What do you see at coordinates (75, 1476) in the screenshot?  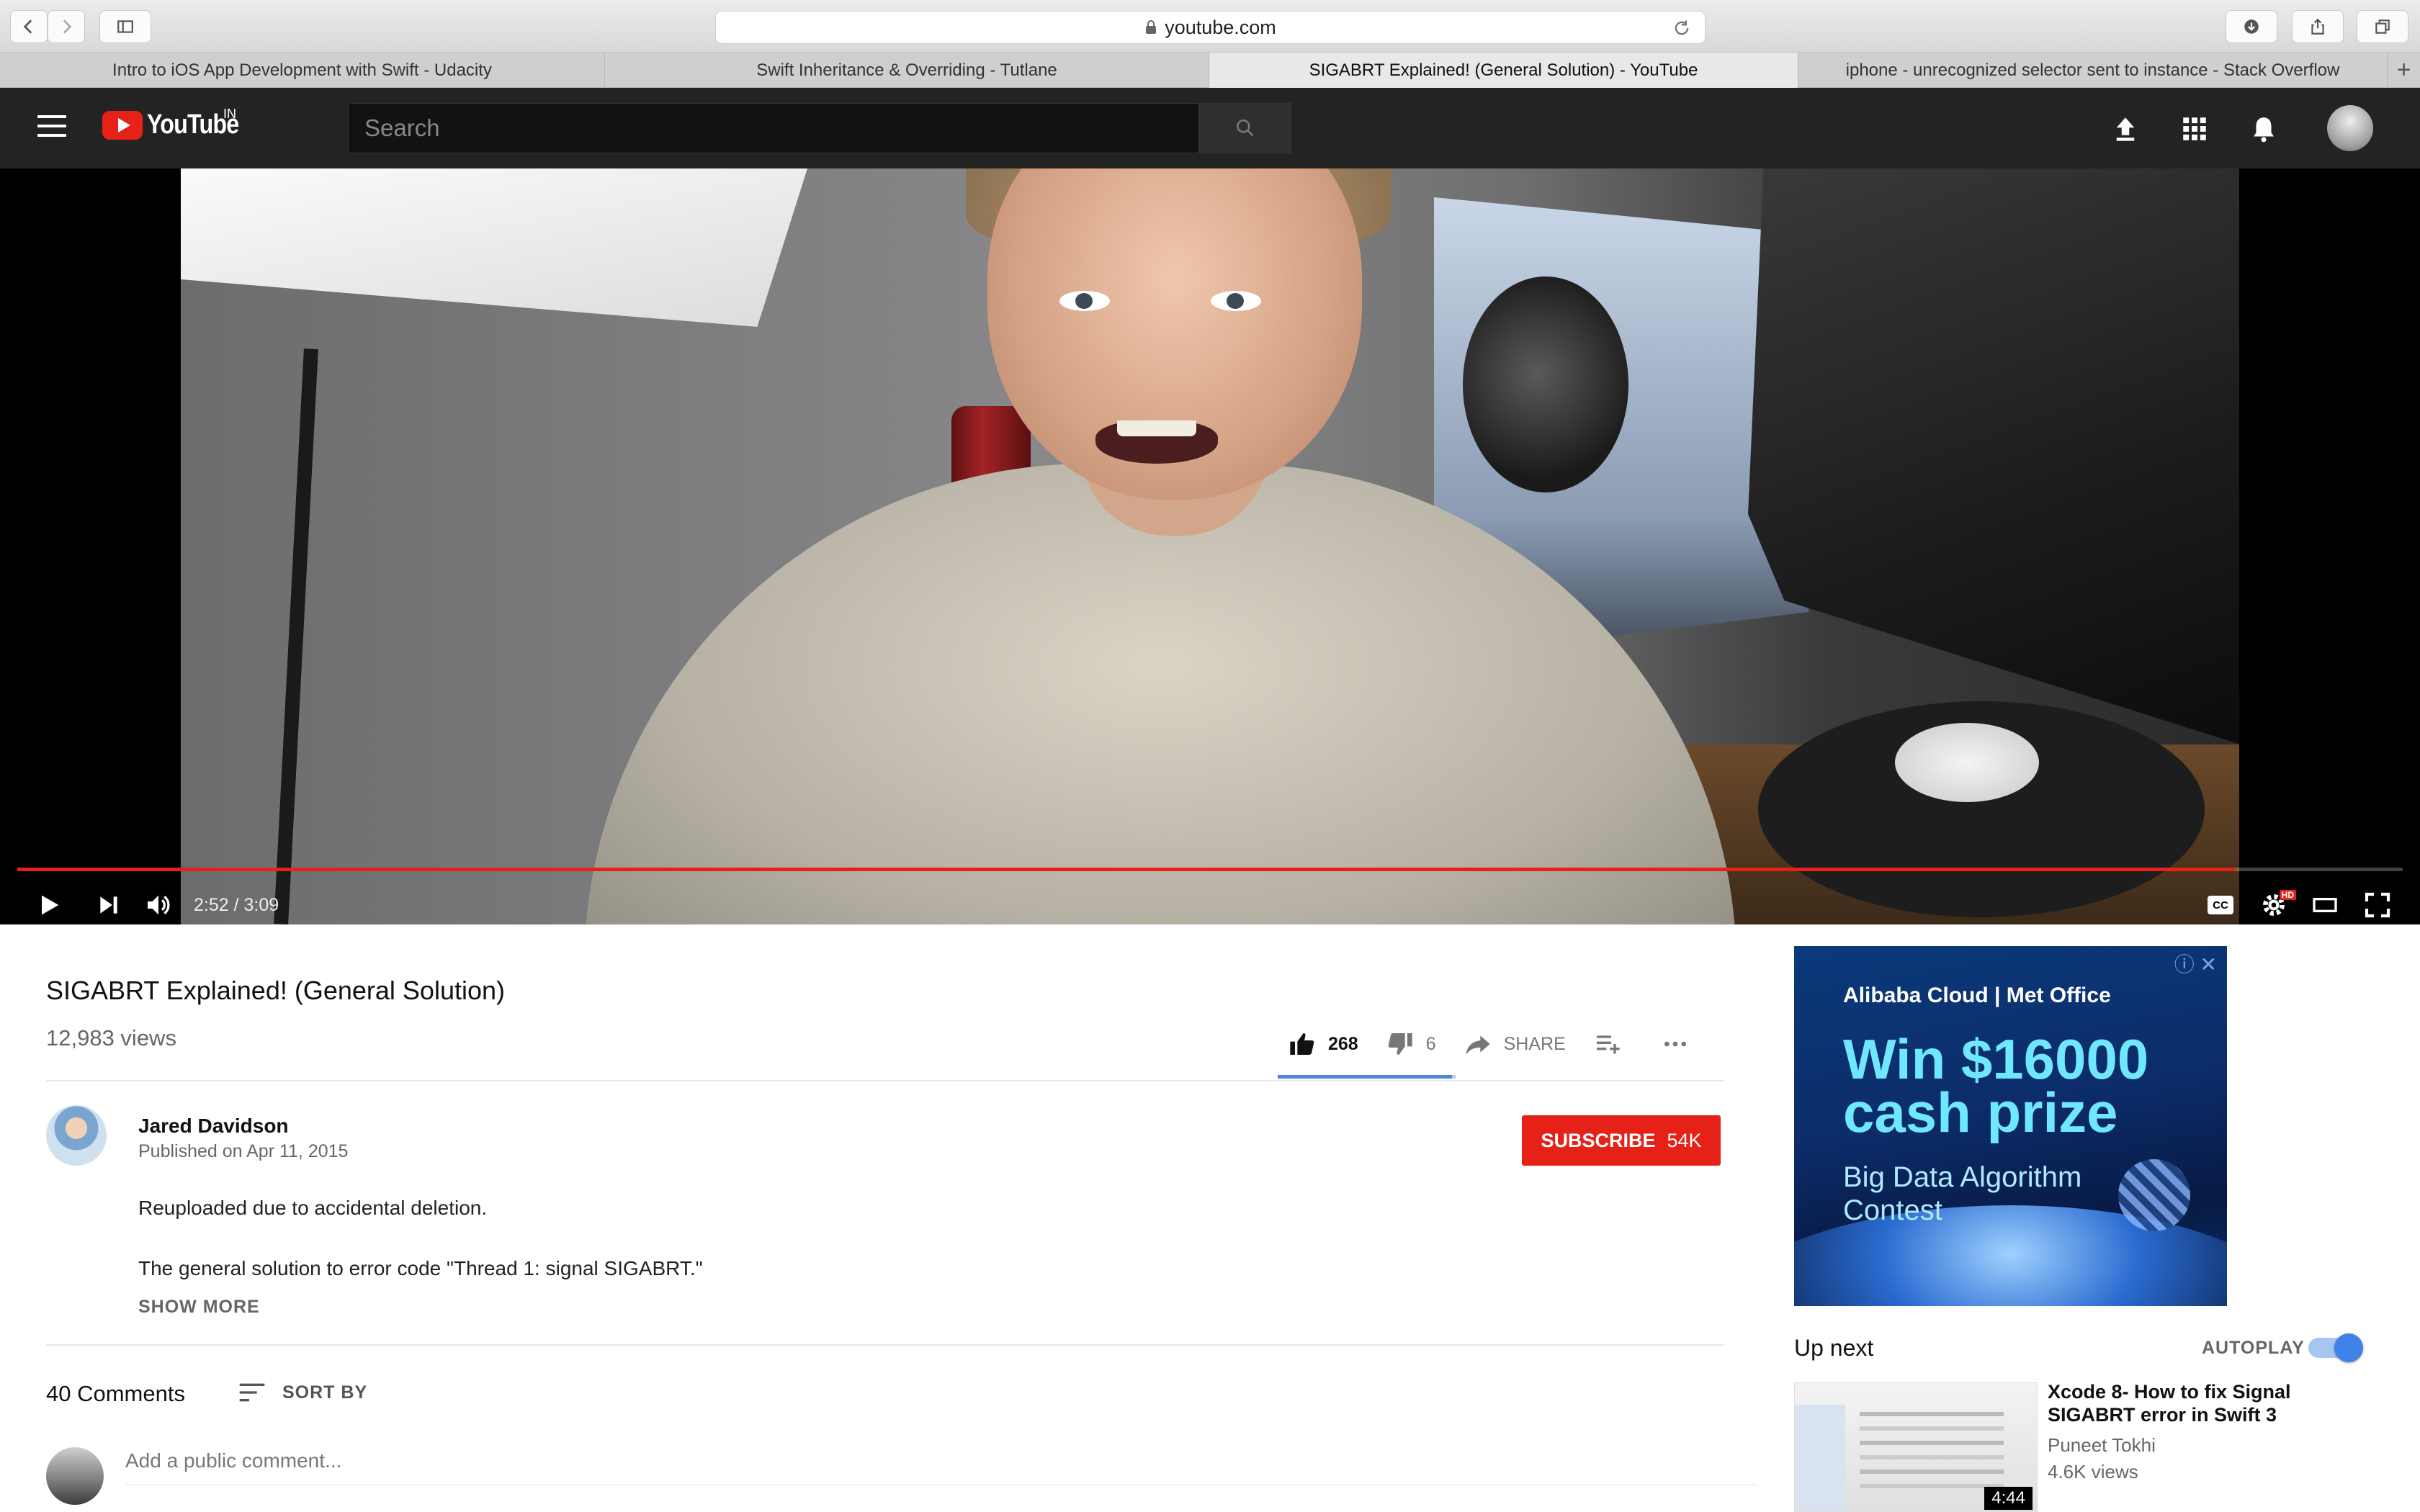 I see `user-avatar` at bounding box center [75, 1476].